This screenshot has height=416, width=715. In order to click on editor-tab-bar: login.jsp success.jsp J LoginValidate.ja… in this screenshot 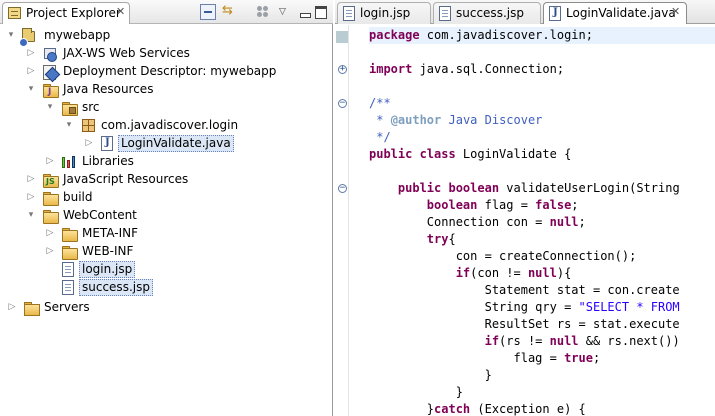, I will do `click(525, 12)`.